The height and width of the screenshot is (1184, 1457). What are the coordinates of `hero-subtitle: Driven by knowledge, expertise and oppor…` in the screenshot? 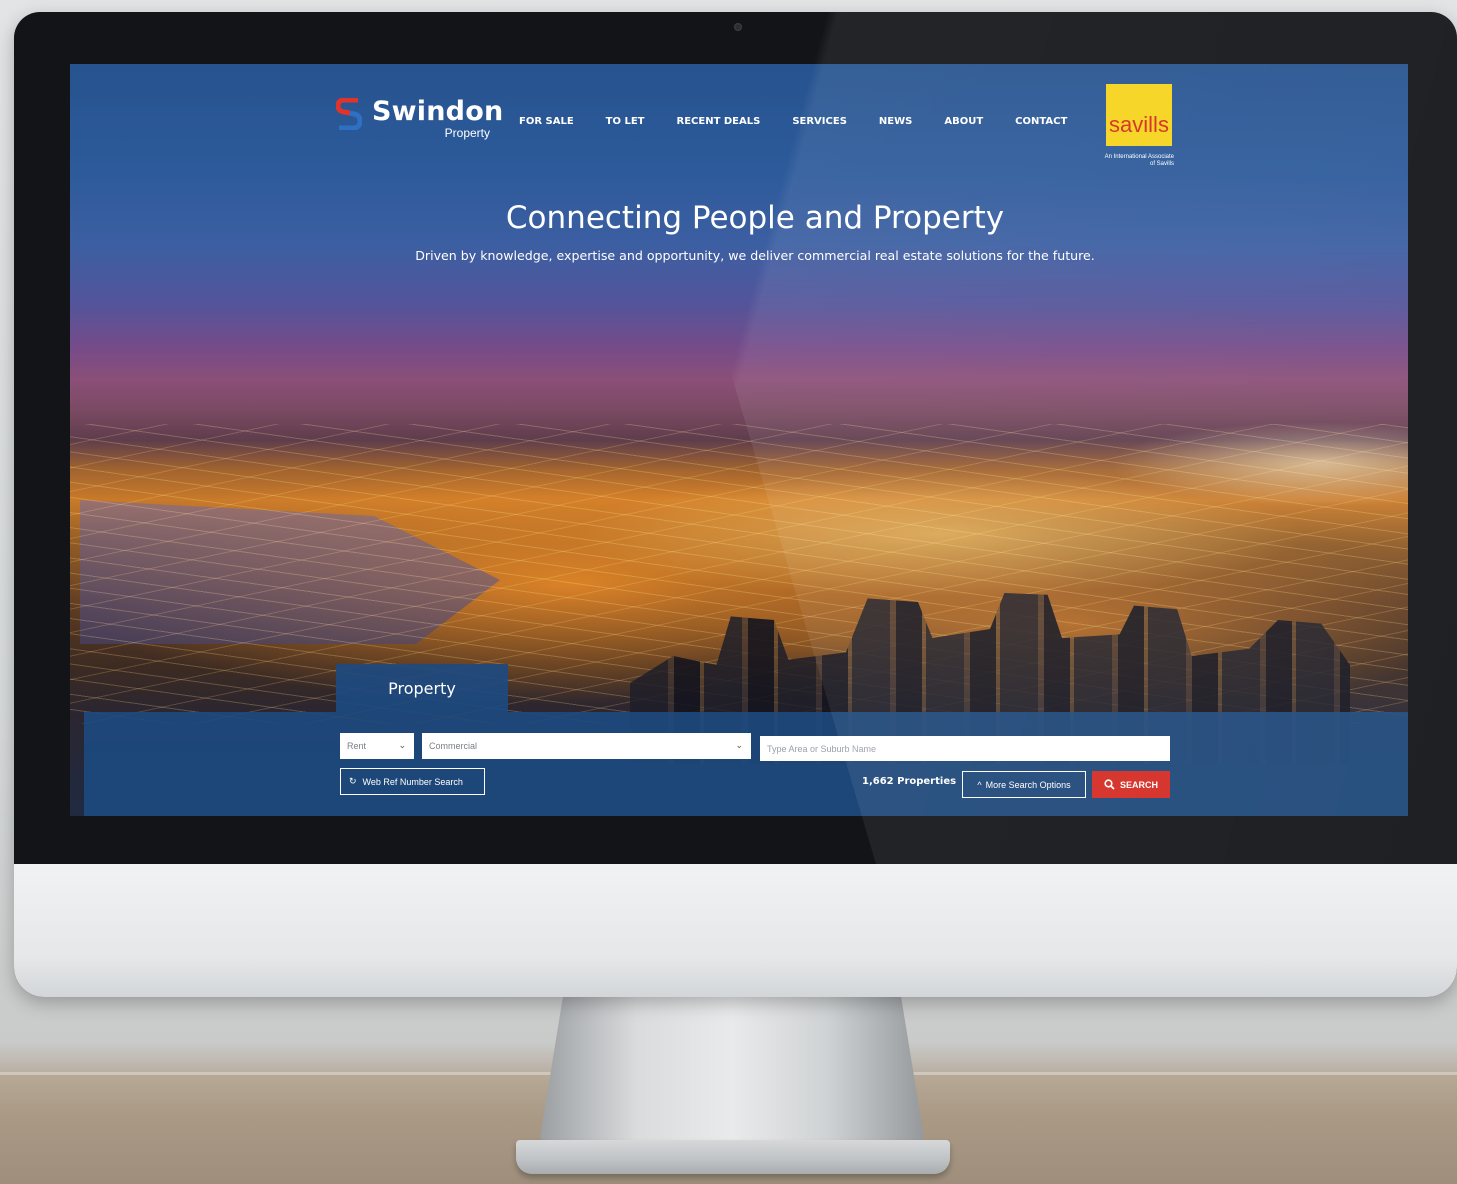 It's located at (755, 255).